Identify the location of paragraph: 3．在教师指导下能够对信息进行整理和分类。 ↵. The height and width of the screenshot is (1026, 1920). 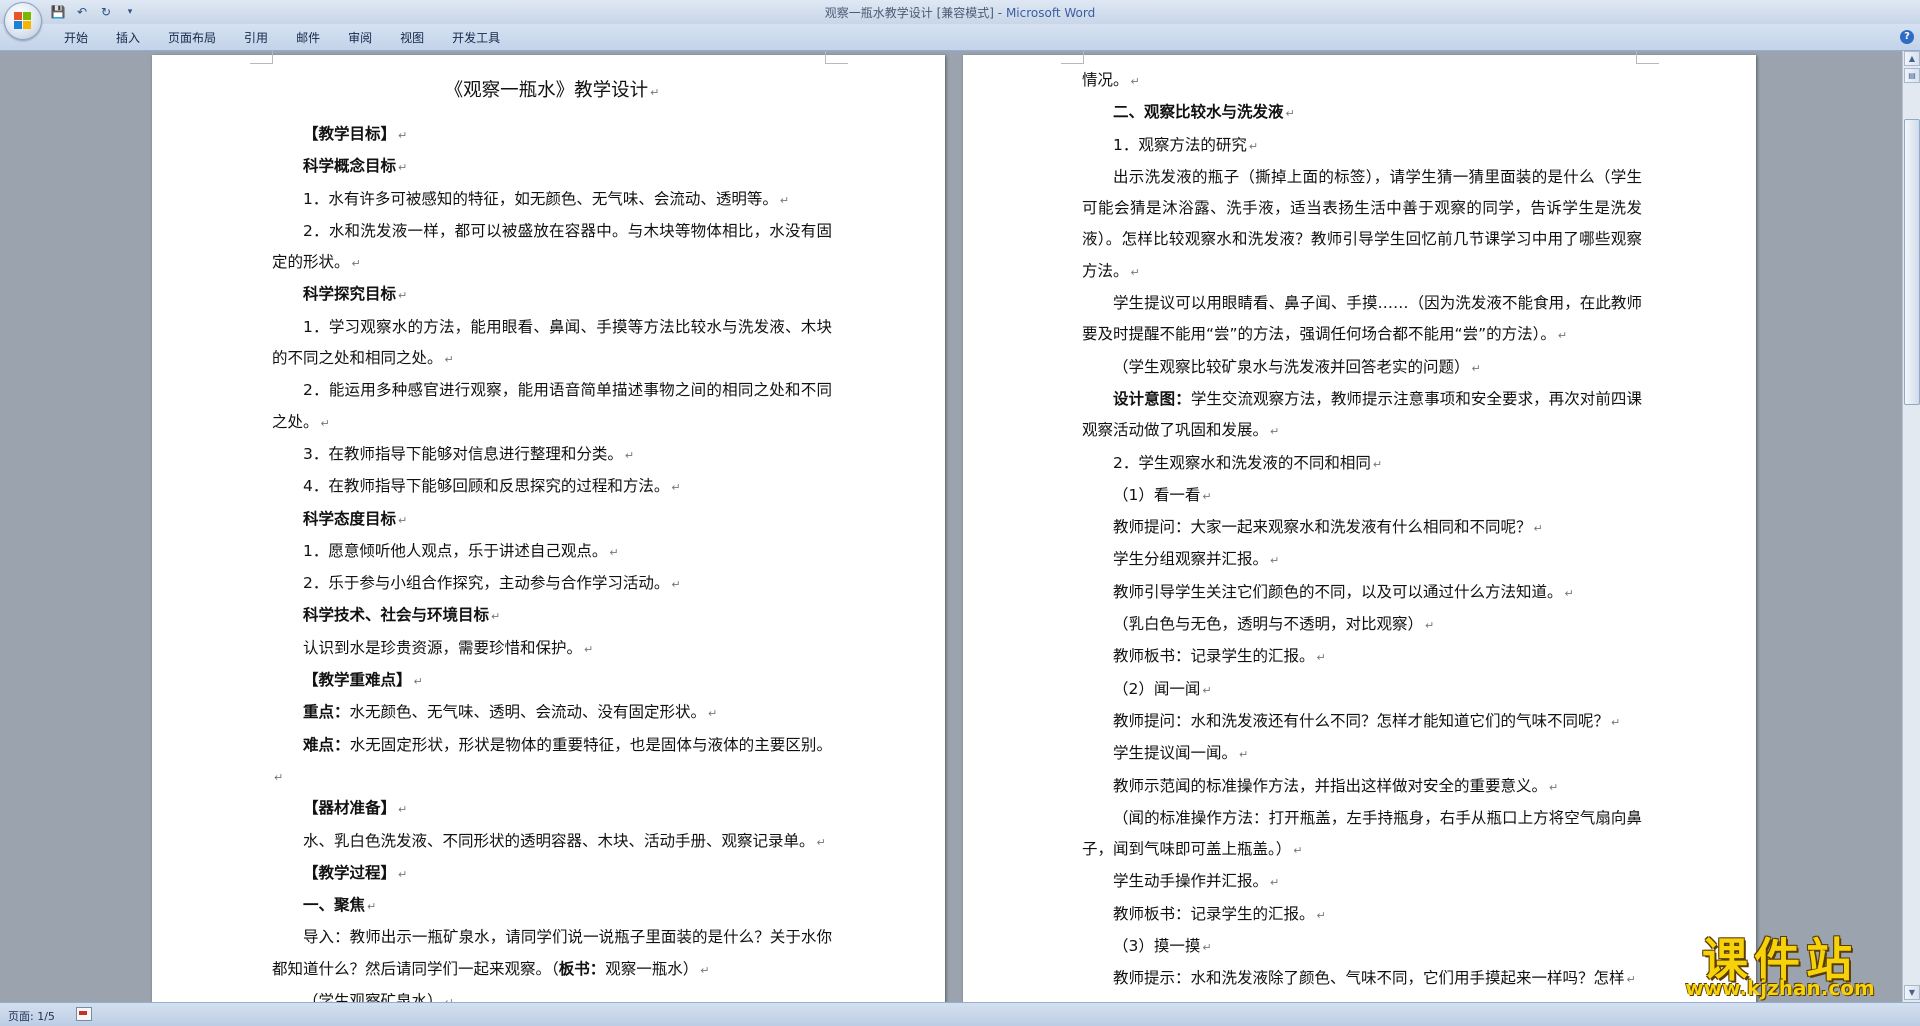
(552, 455).